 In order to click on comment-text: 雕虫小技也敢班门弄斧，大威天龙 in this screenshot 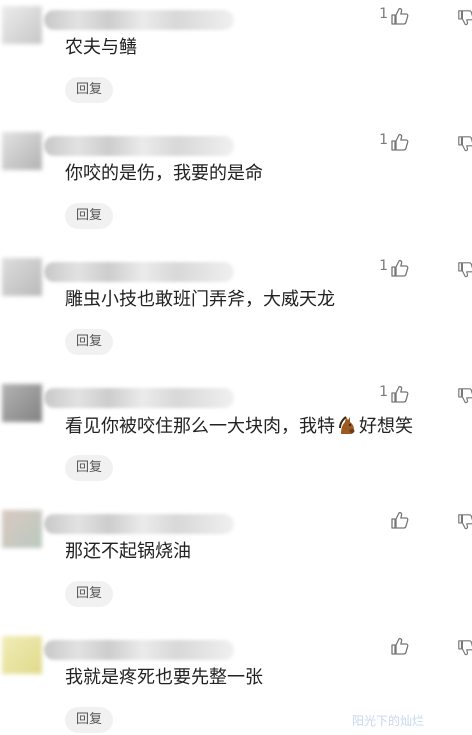, I will do `click(200, 299)`.